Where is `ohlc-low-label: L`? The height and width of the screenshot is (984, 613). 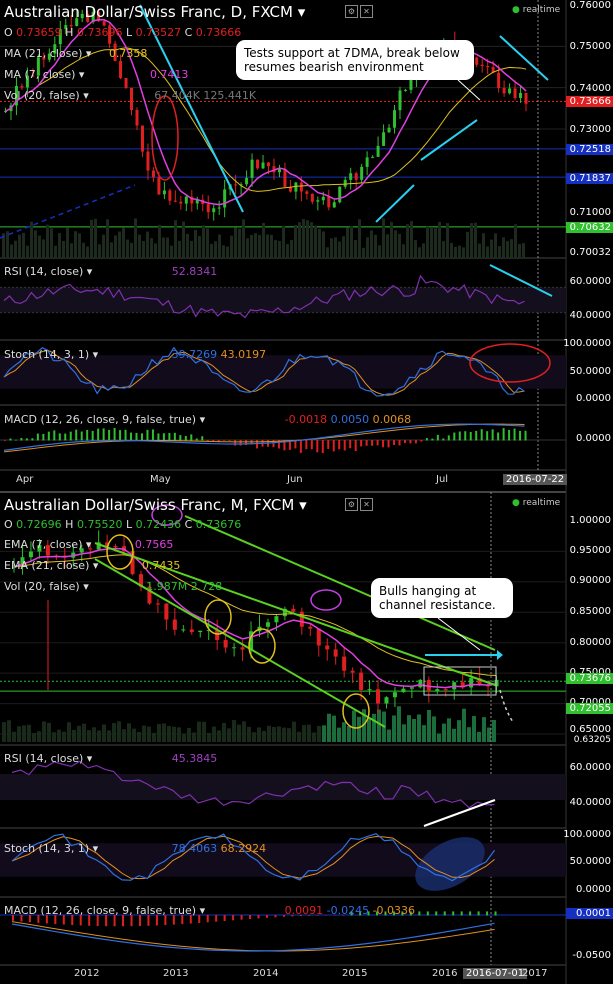 ohlc-low-label: L is located at coordinates (129, 32).